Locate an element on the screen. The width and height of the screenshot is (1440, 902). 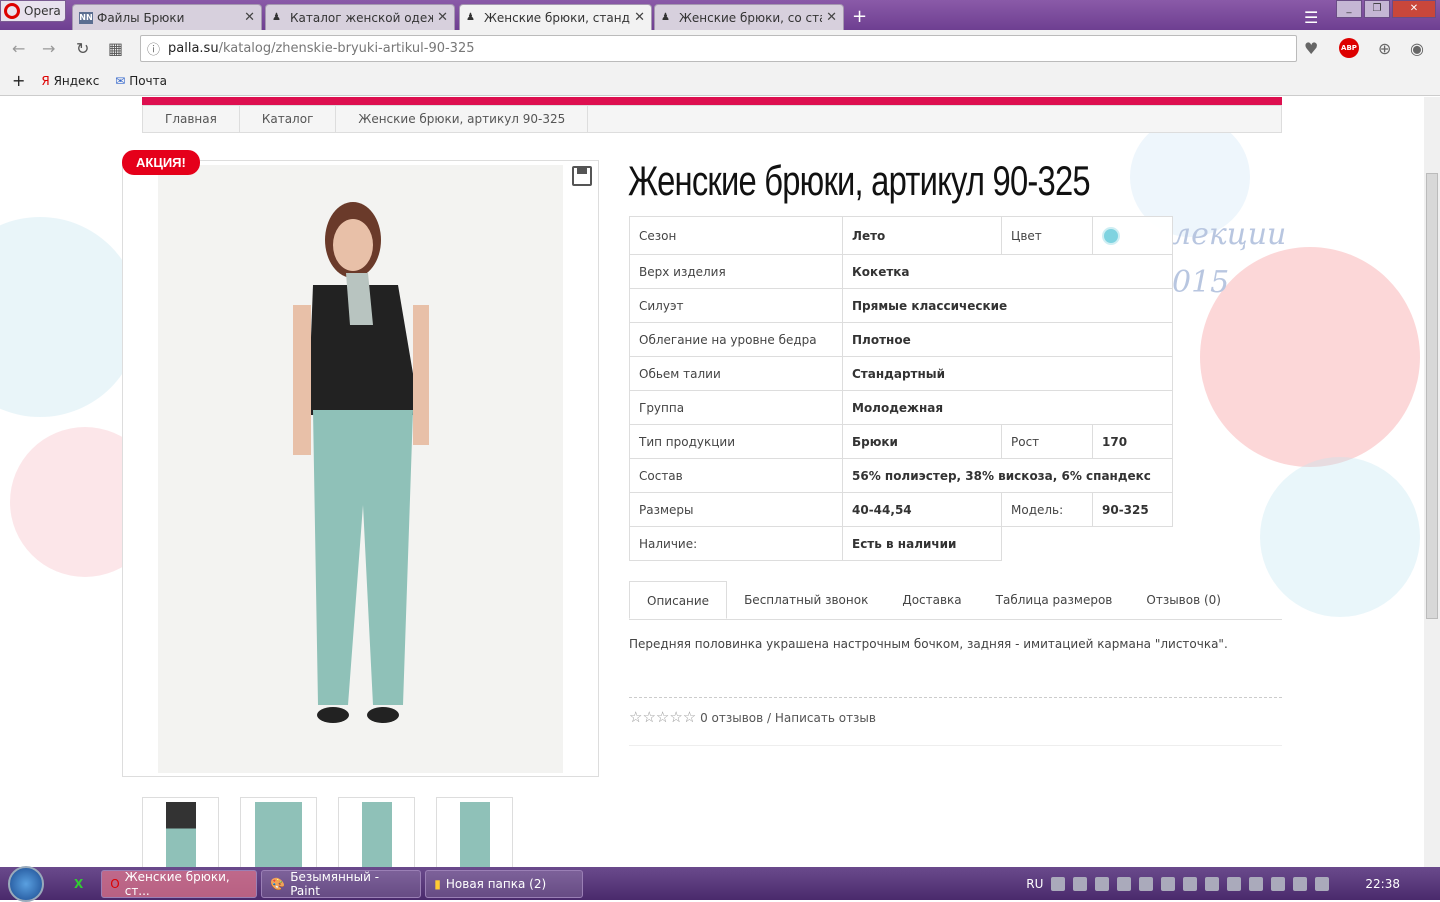
spec-label: Рост is located at coordinates (1047, 441).